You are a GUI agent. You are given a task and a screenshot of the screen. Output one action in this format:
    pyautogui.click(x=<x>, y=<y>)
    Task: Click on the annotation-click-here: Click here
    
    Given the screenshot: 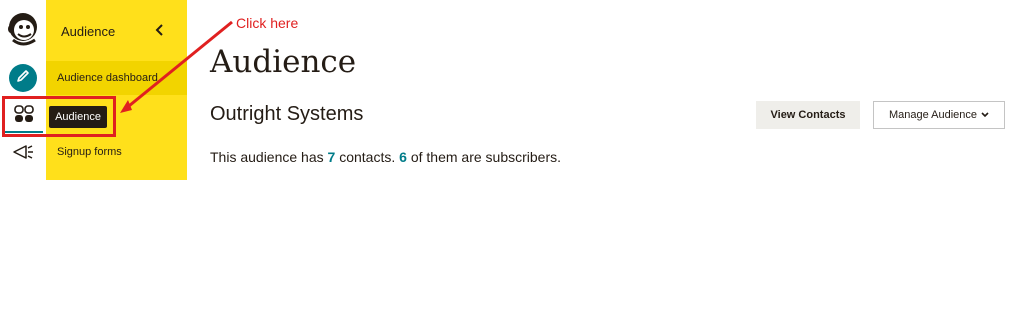 What is the action you would take?
    pyautogui.click(x=267, y=23)
    